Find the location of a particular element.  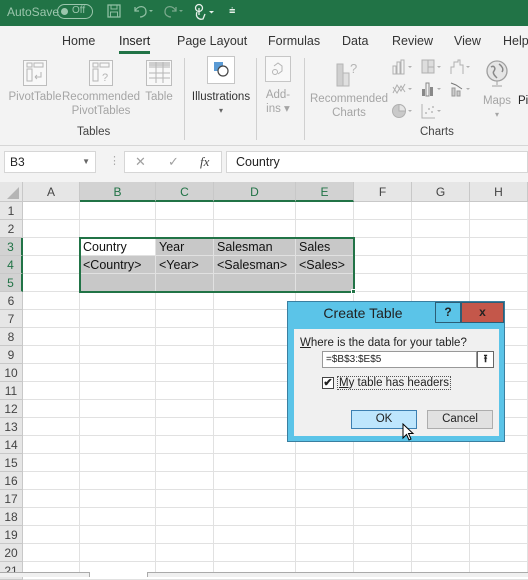

fill-handle is located at coordinates (353, 291).